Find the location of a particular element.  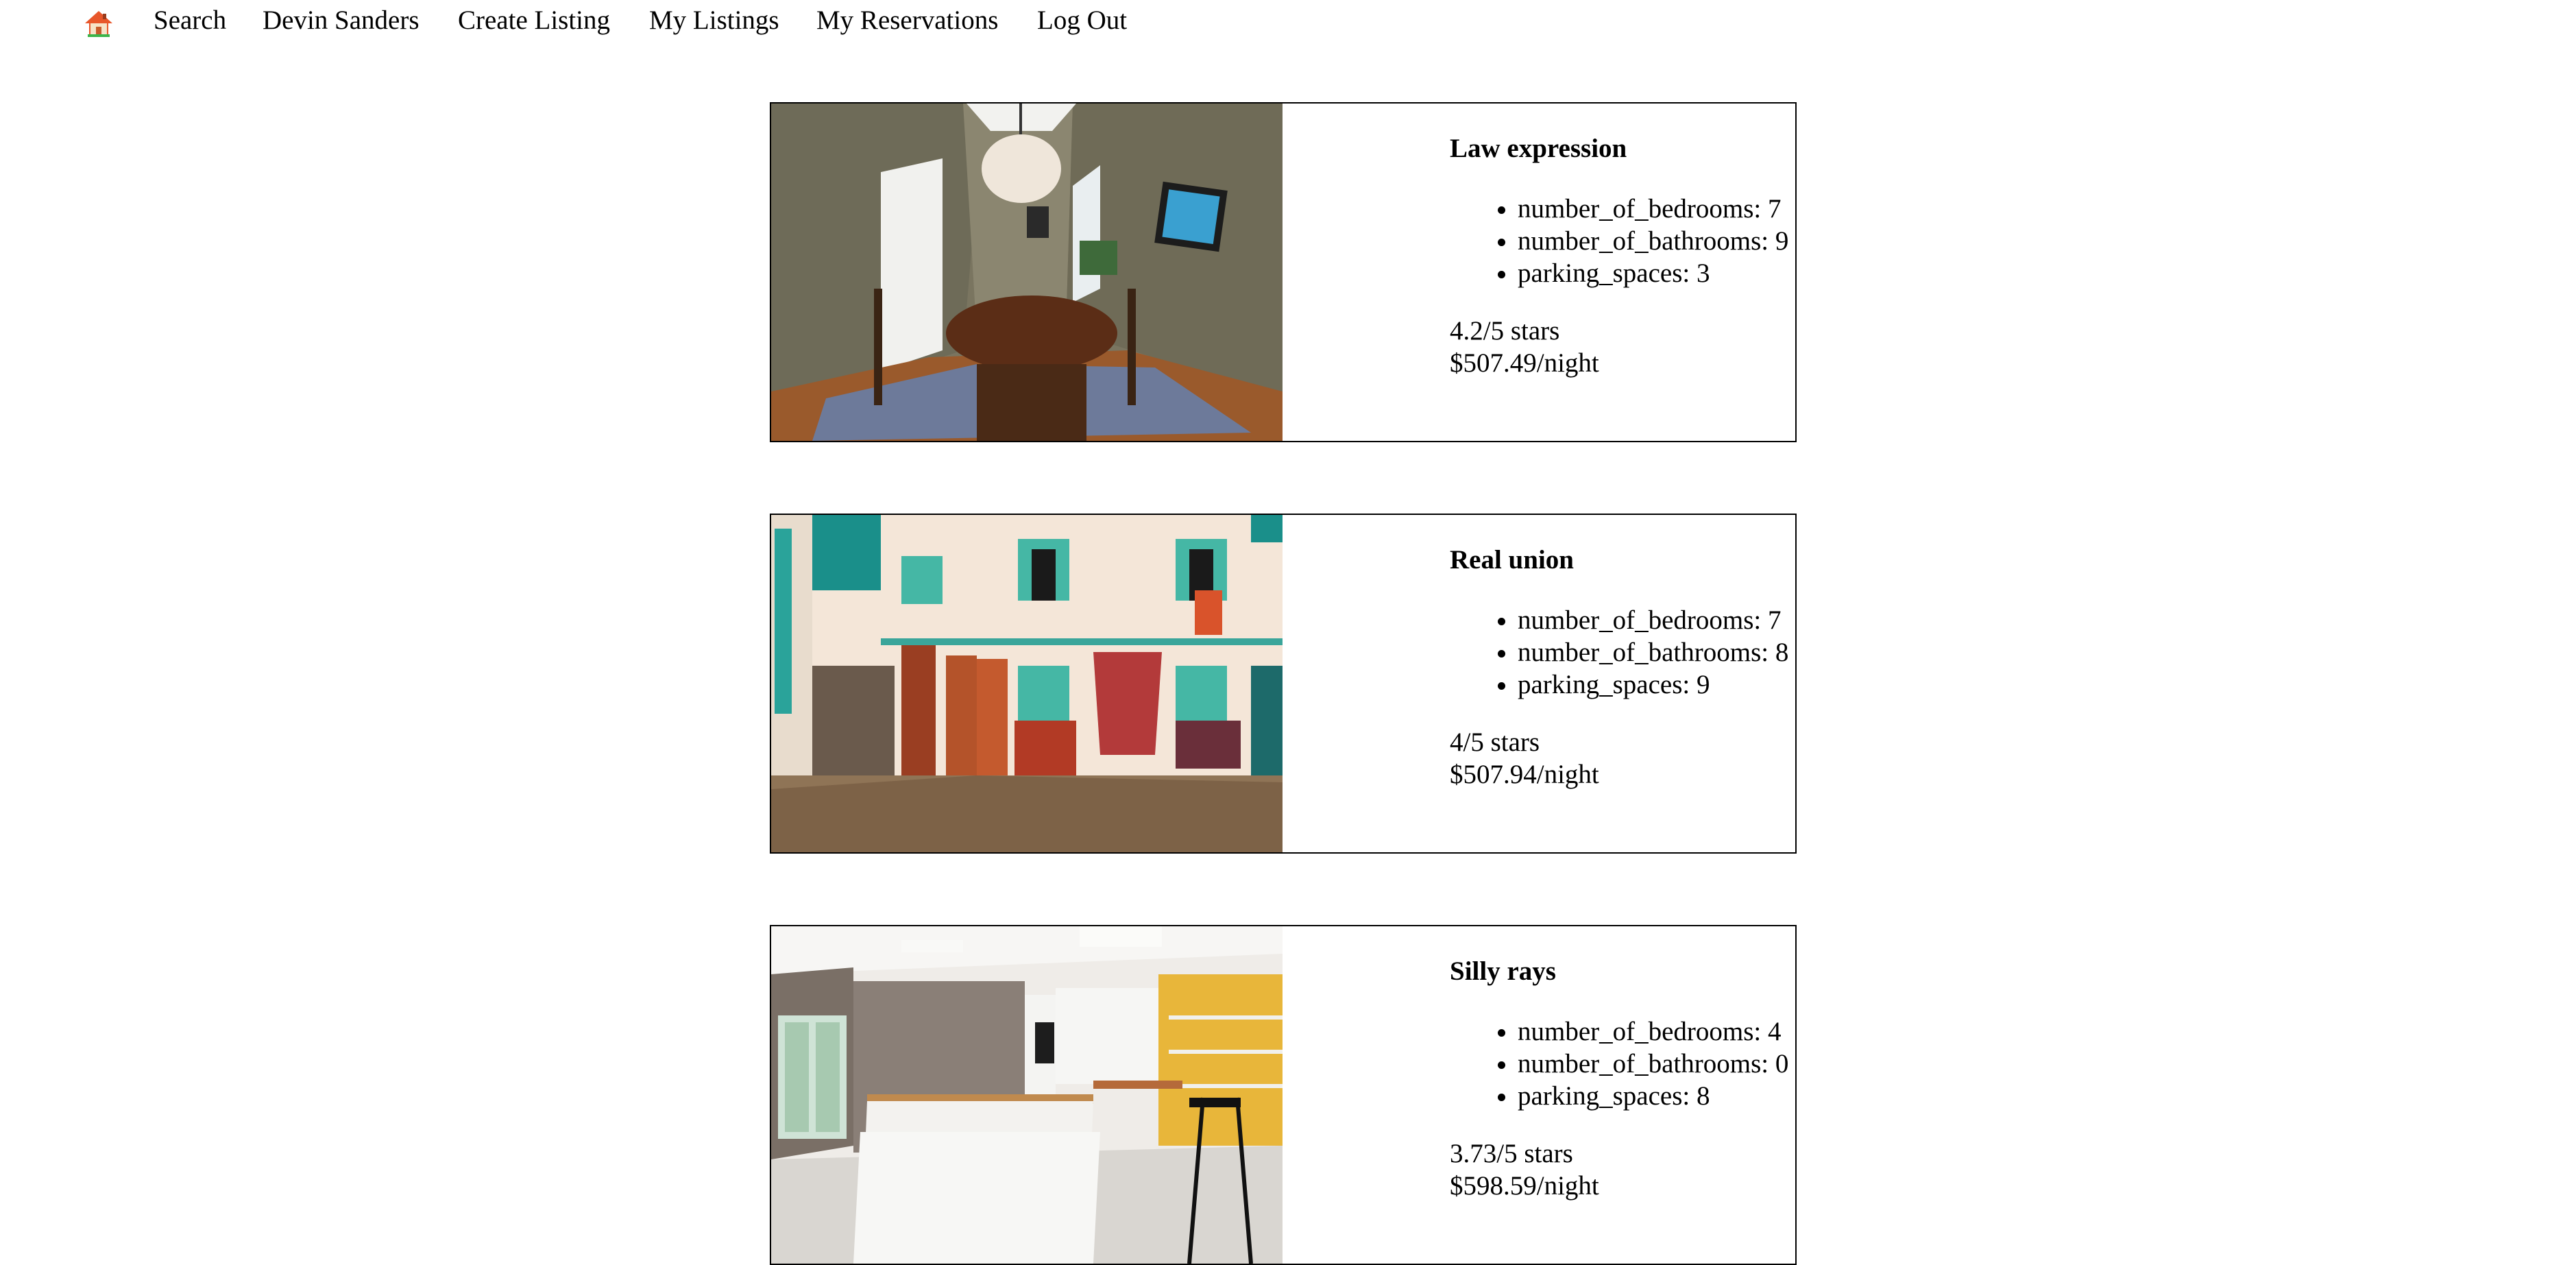

nav-create-listing: Create Listing is located at coordinates (534, 20).